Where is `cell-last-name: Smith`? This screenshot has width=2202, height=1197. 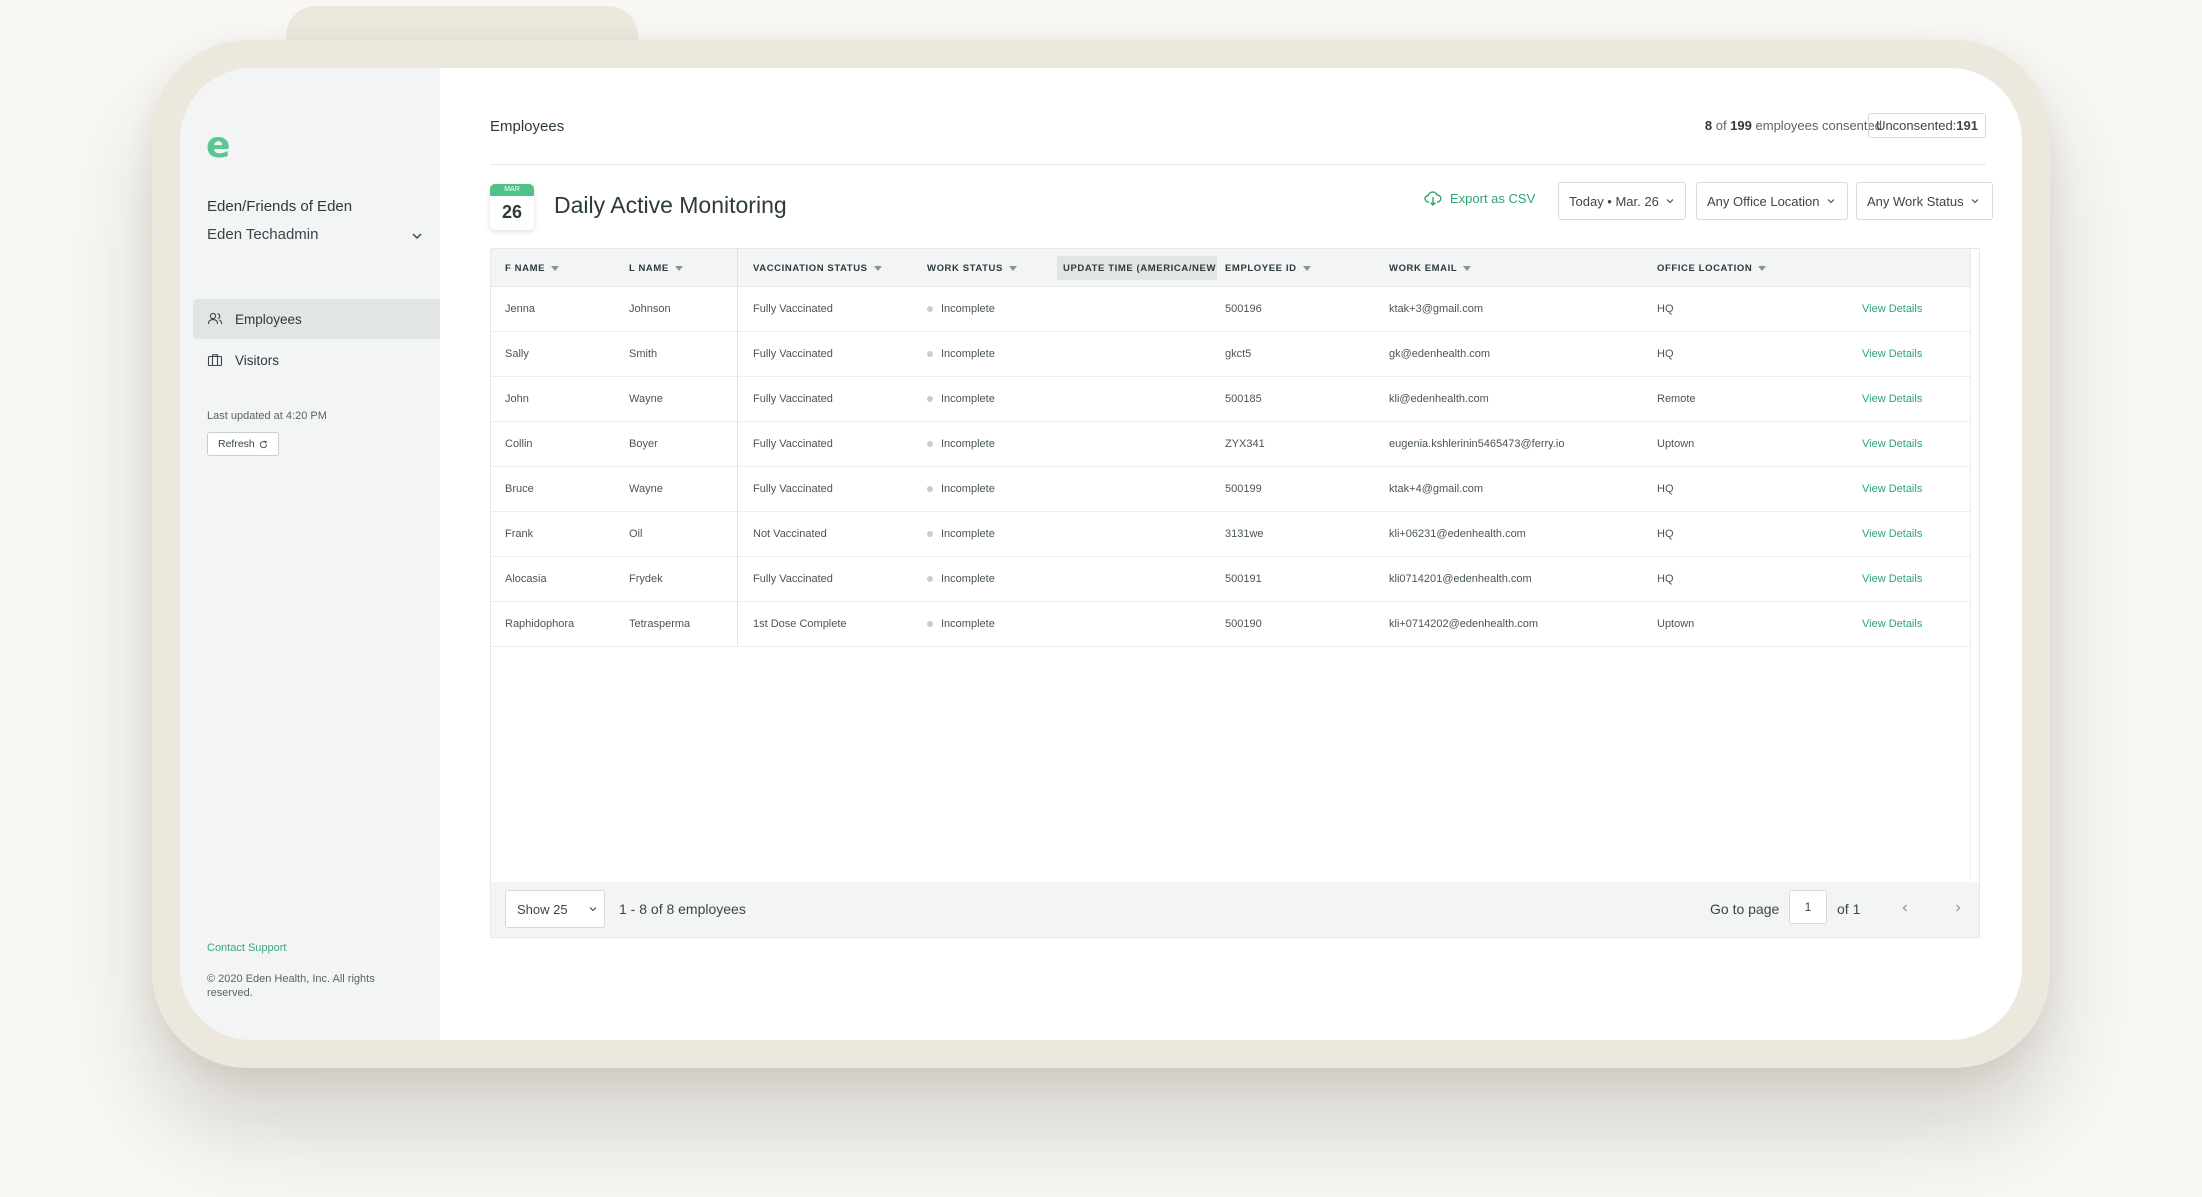 cell-last-name: Smith is located at coordinates (643, 354).